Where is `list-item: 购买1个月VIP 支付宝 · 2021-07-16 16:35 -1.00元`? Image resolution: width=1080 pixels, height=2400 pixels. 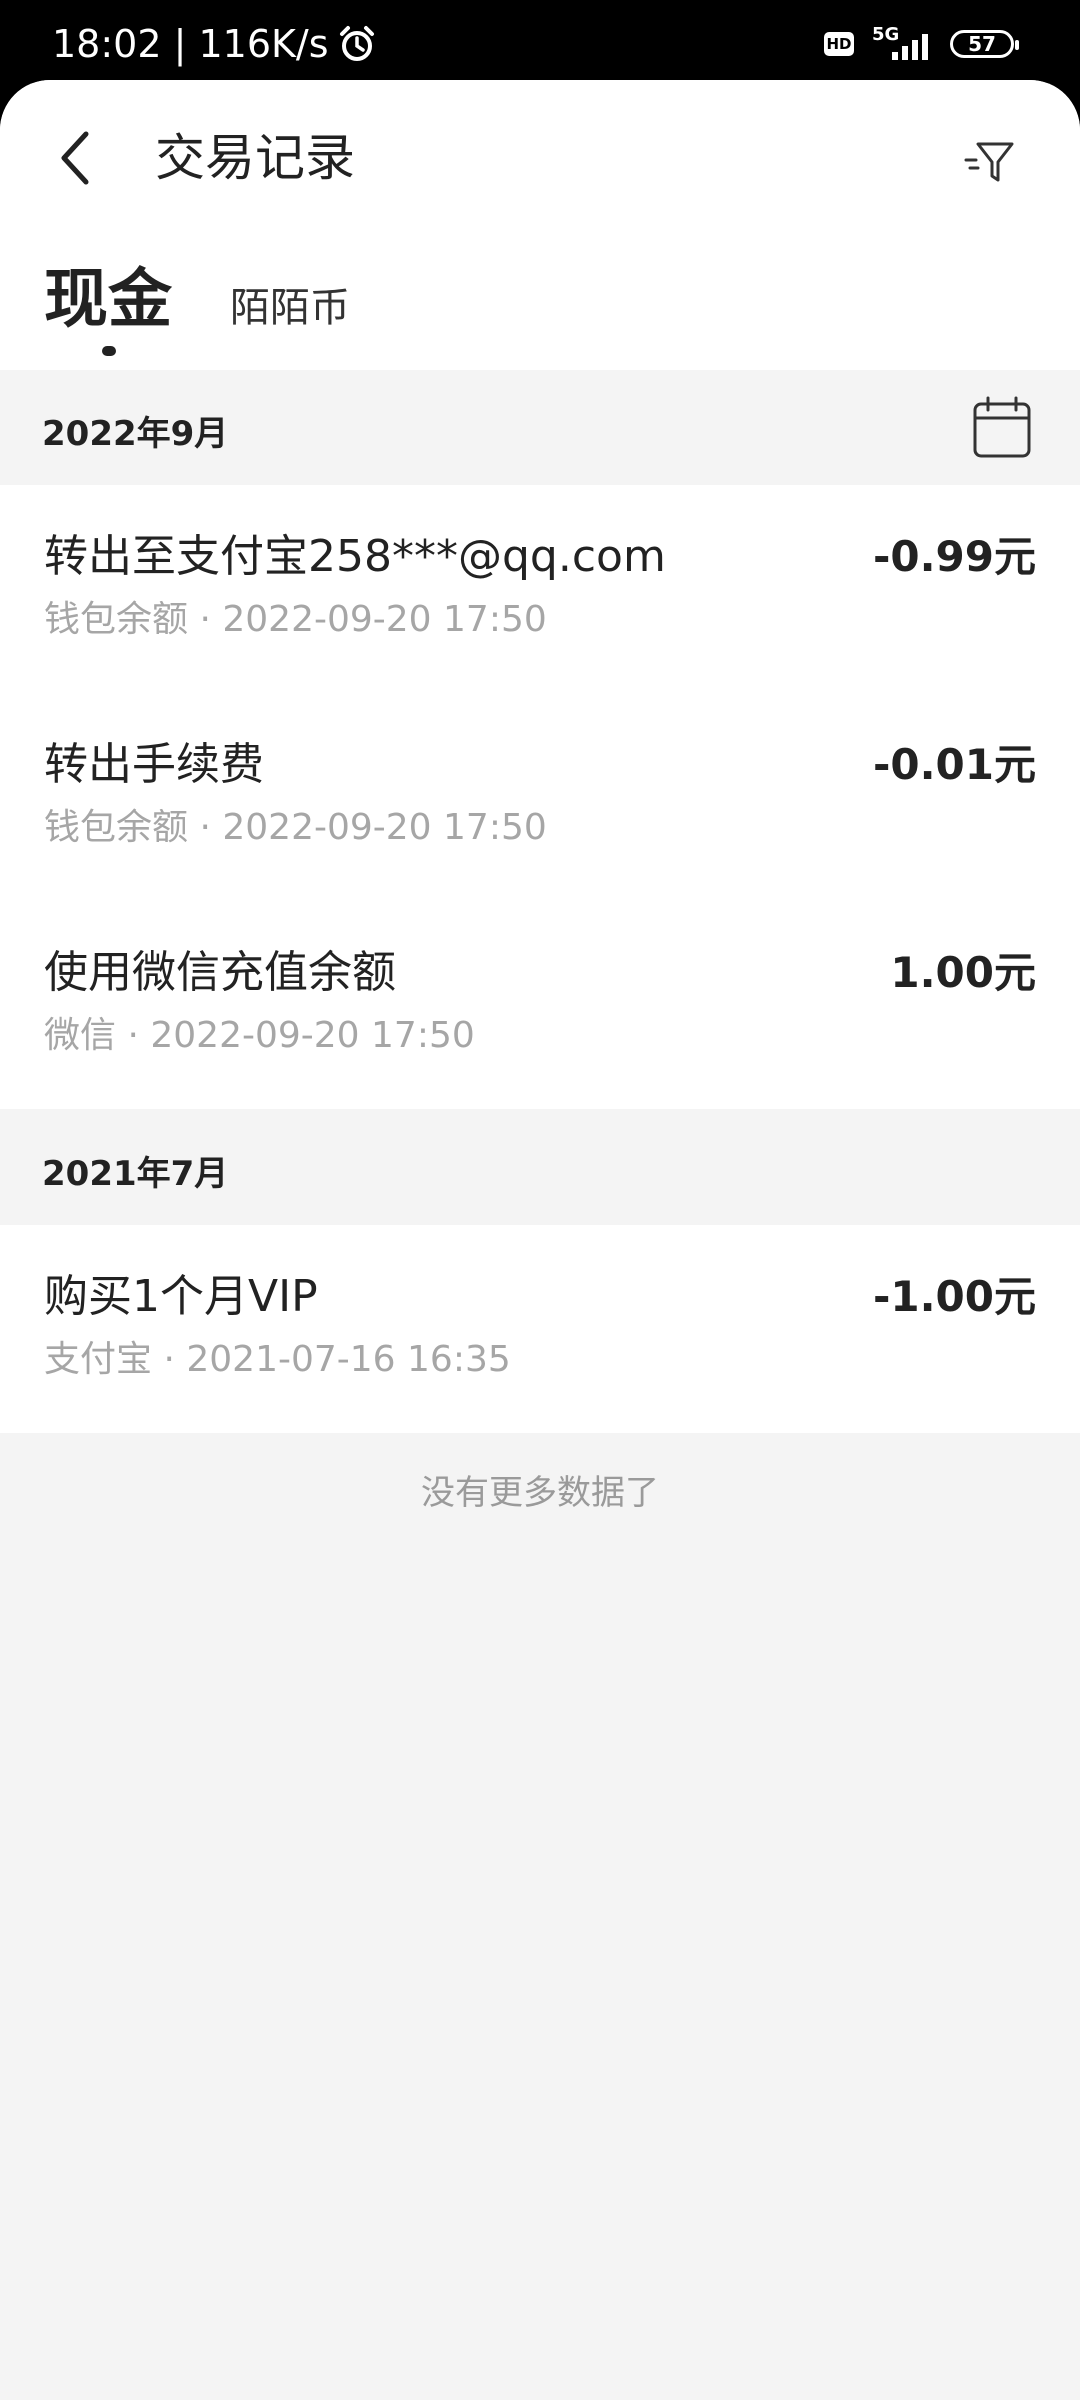
list-item: 购买1个月VIP 支付宝 · 2021-07-16 16:35 -1.00元 is located at coordinates (540, 1329).